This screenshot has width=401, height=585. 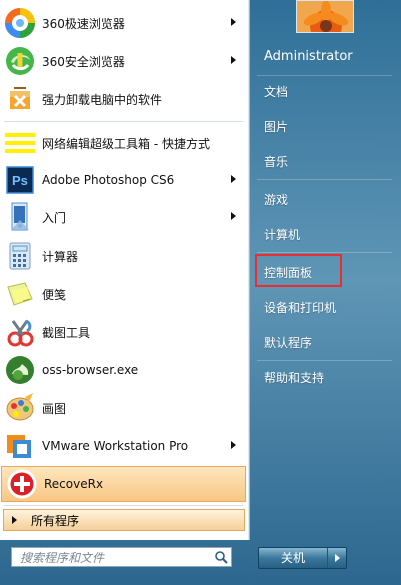 I want to click on program-label: 强力卸载电脑中的软件, so click(x=102, y=99).